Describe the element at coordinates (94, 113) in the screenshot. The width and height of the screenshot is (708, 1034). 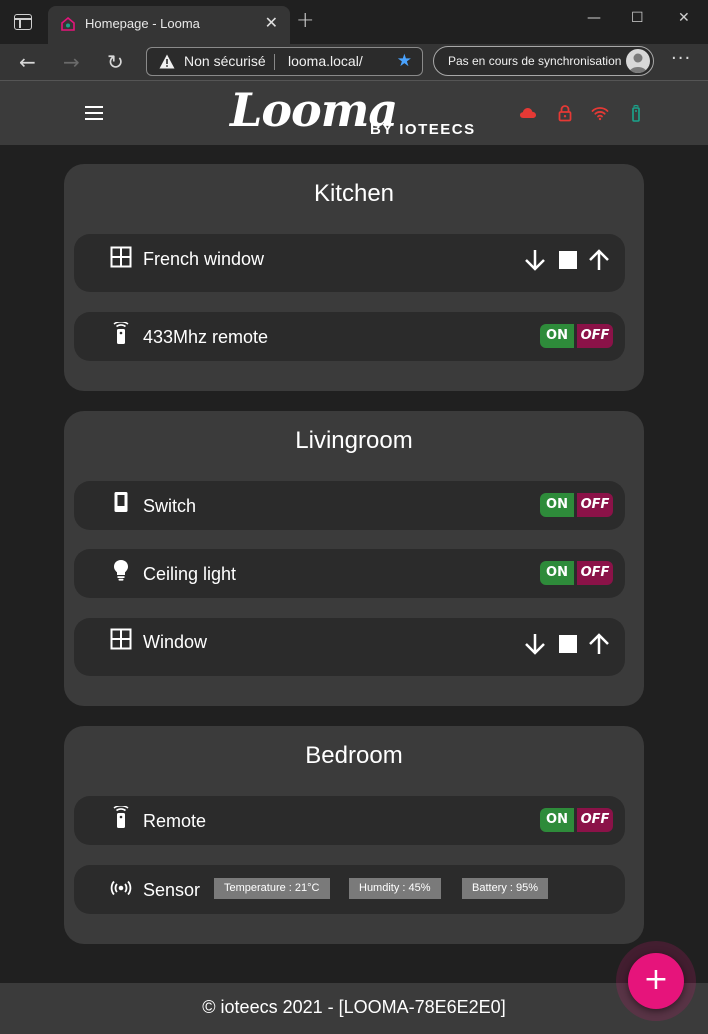
I see `menu-icon` at that location.